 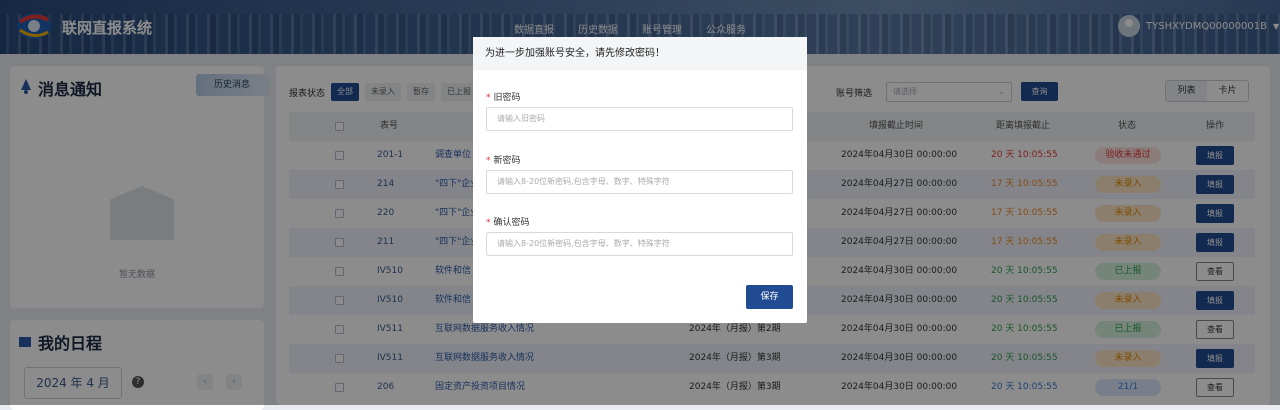 I want to click on dialog-title: 为进一步加强账号安全，请先修改密码！, so click(x=640, y=53).